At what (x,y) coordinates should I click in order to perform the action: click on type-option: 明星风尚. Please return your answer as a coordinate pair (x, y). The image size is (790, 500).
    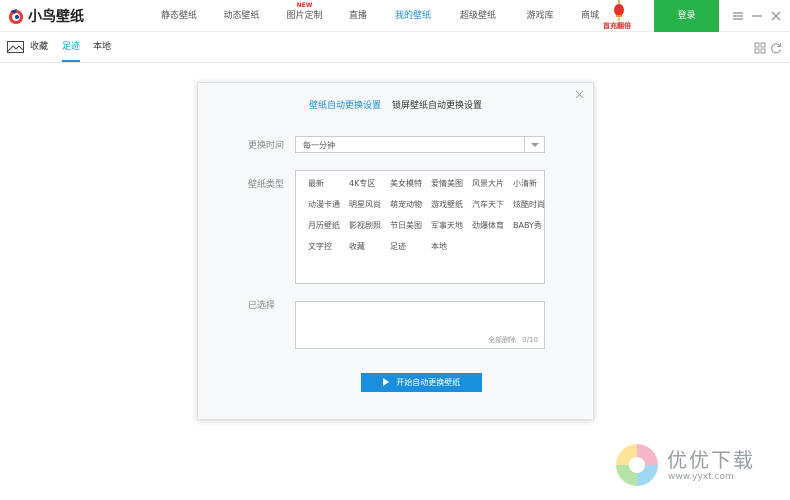
    Looking at the image, I should click on (369, 209).